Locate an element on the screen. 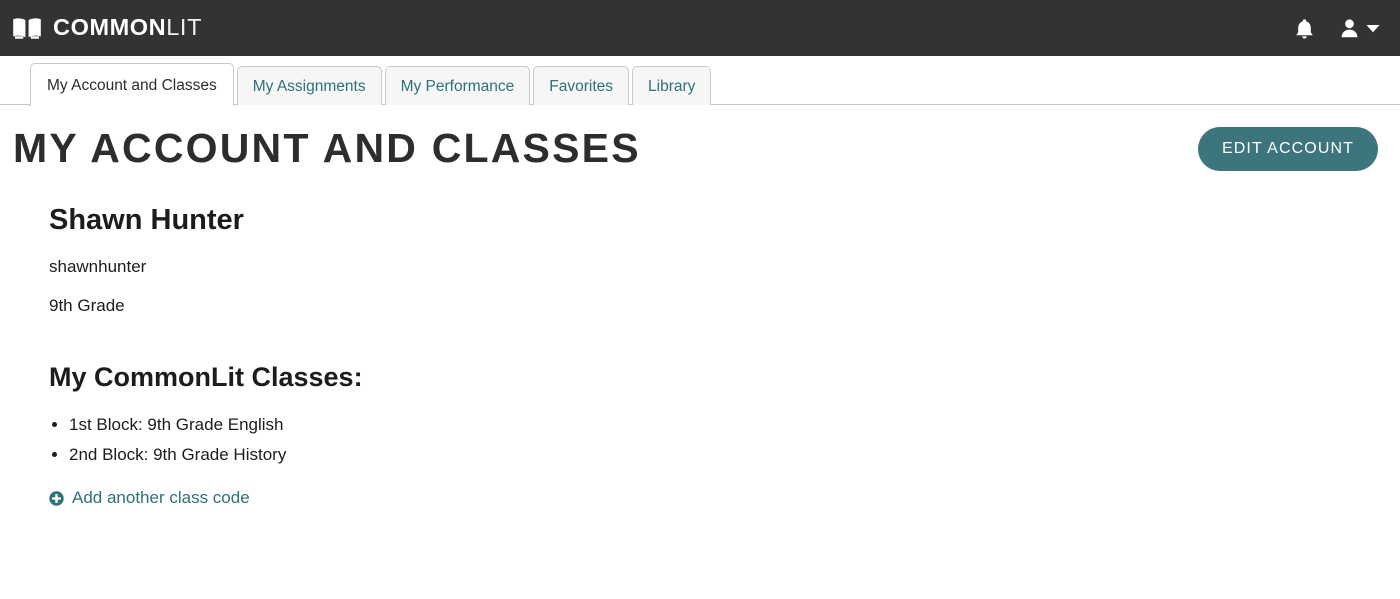 This screenshot has width=1400, height=599. chevron-down-icon is located at coordinates (1373, 28).